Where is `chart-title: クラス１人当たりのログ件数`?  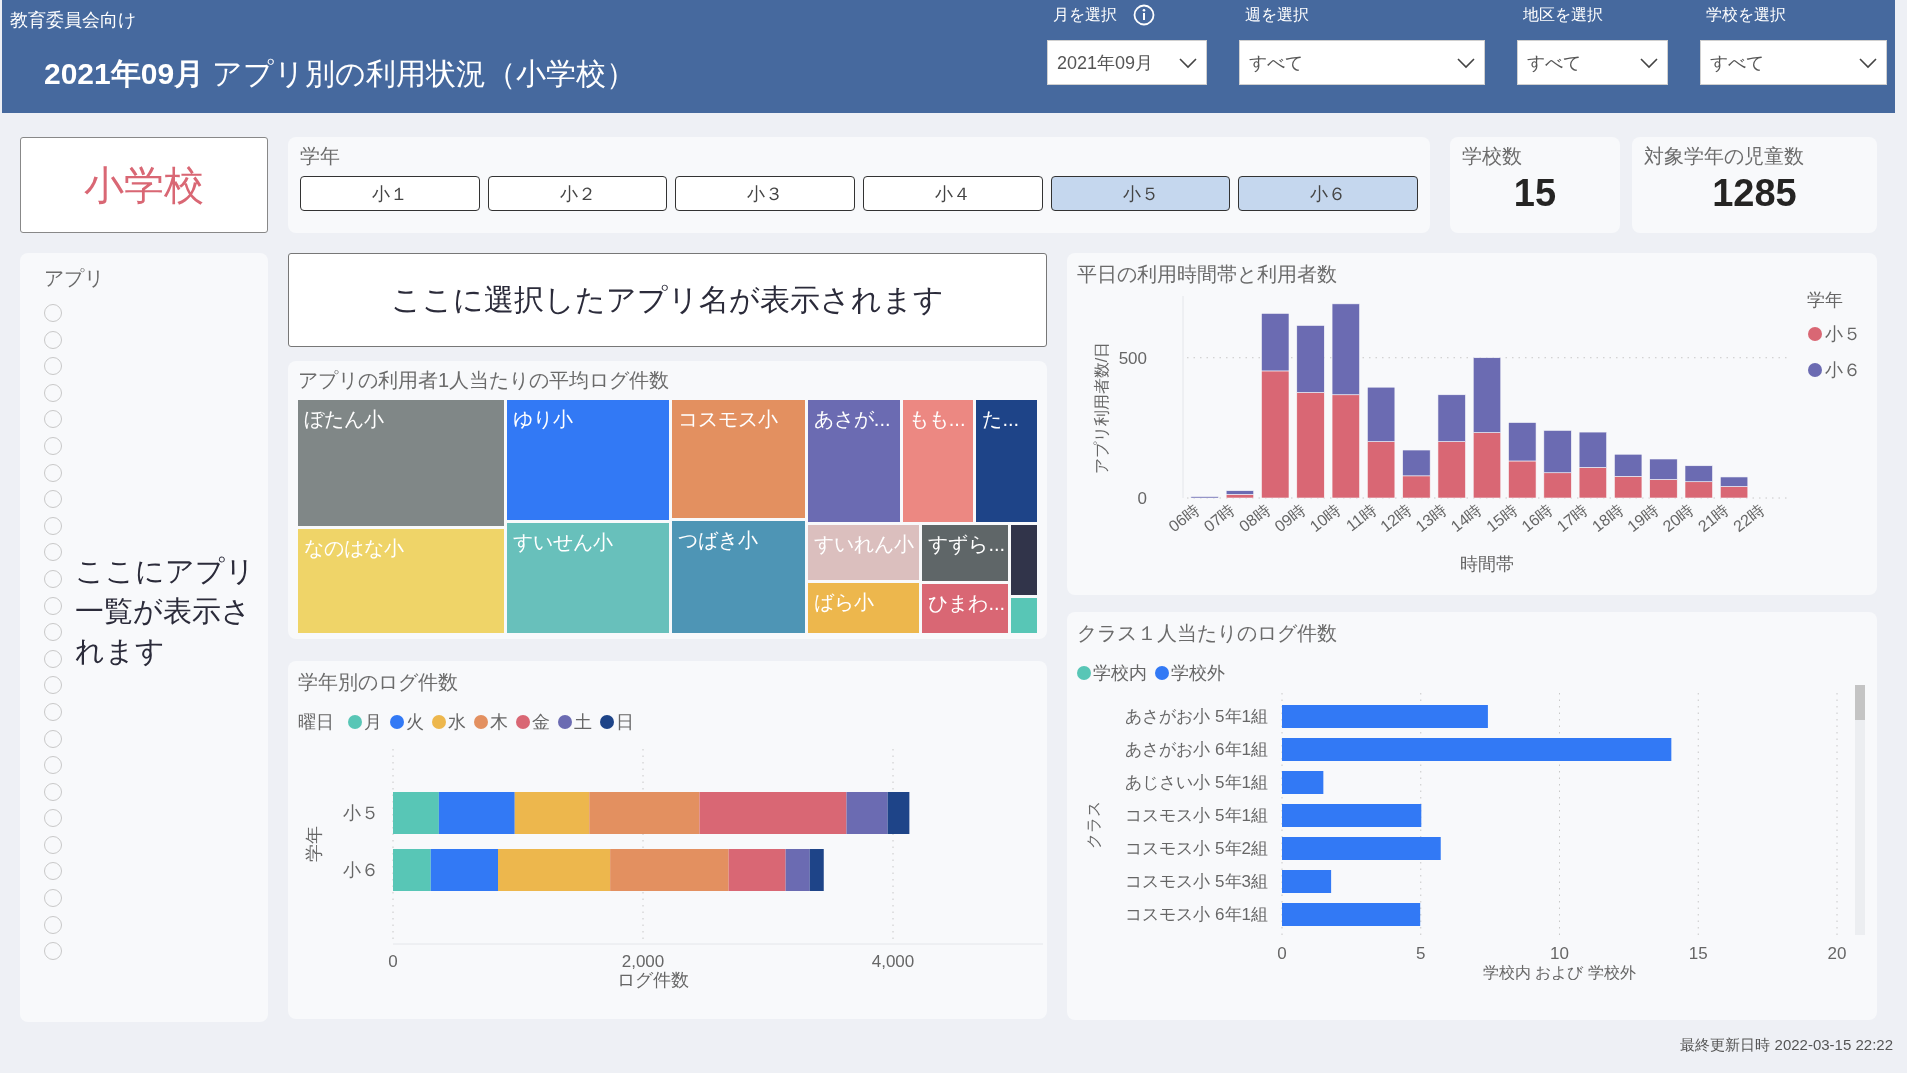 chart-title: クラス１人当たりのログ件数 is located at coordinates (1207, 633).